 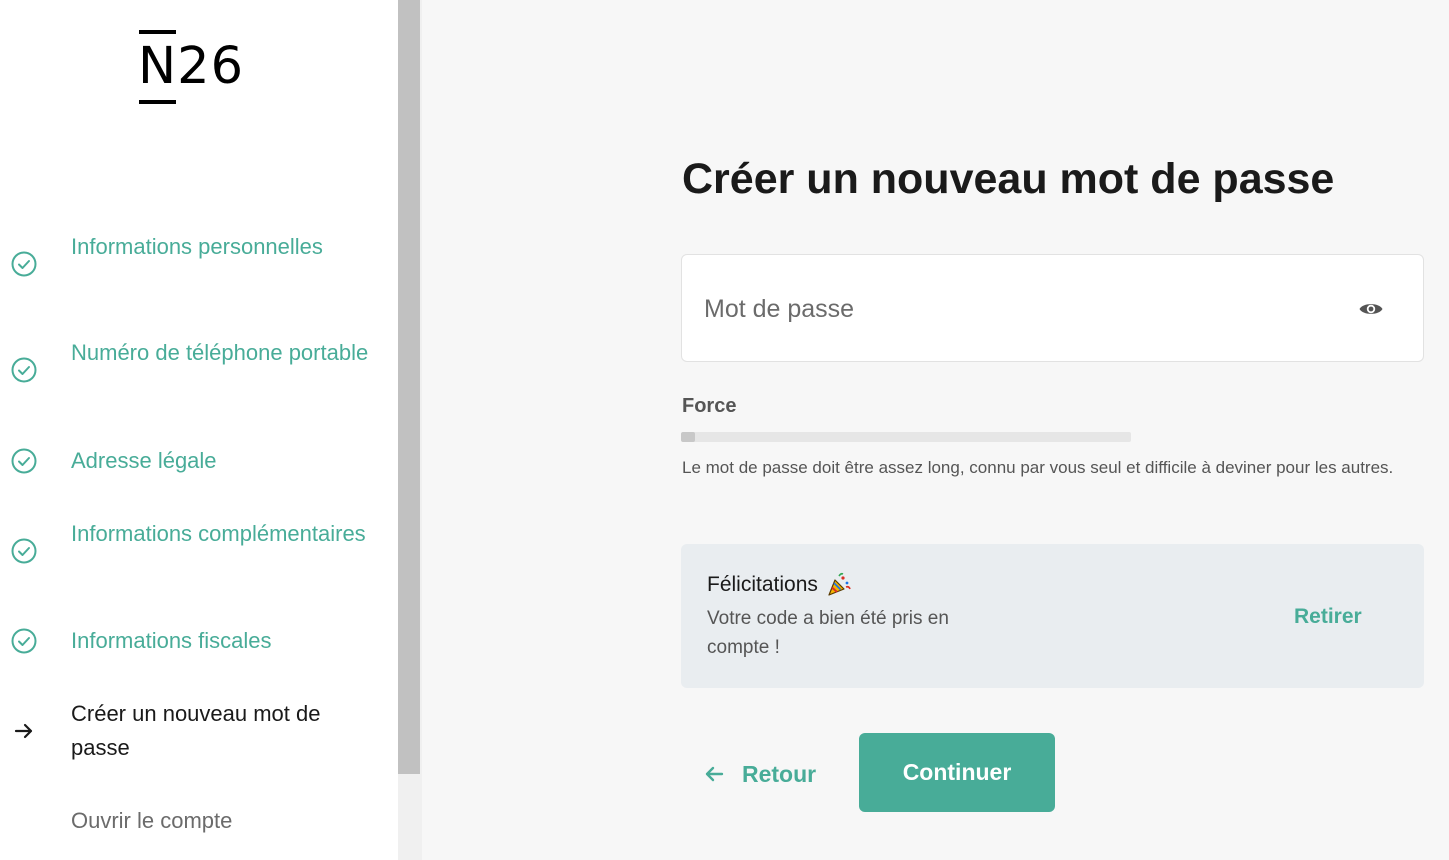 I want to click on password-field, so click(x=1052, y=308).